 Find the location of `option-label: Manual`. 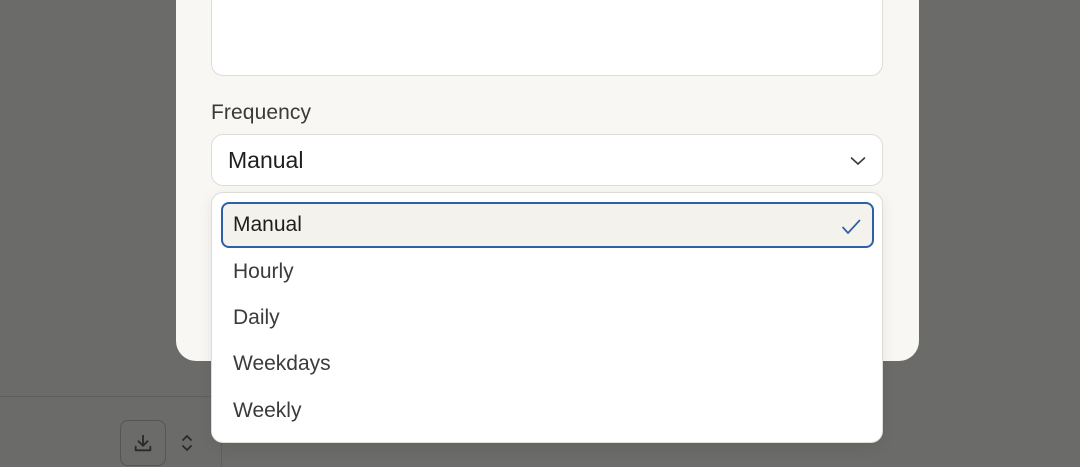

option-label: Manual is located at coordinates (267, 224).